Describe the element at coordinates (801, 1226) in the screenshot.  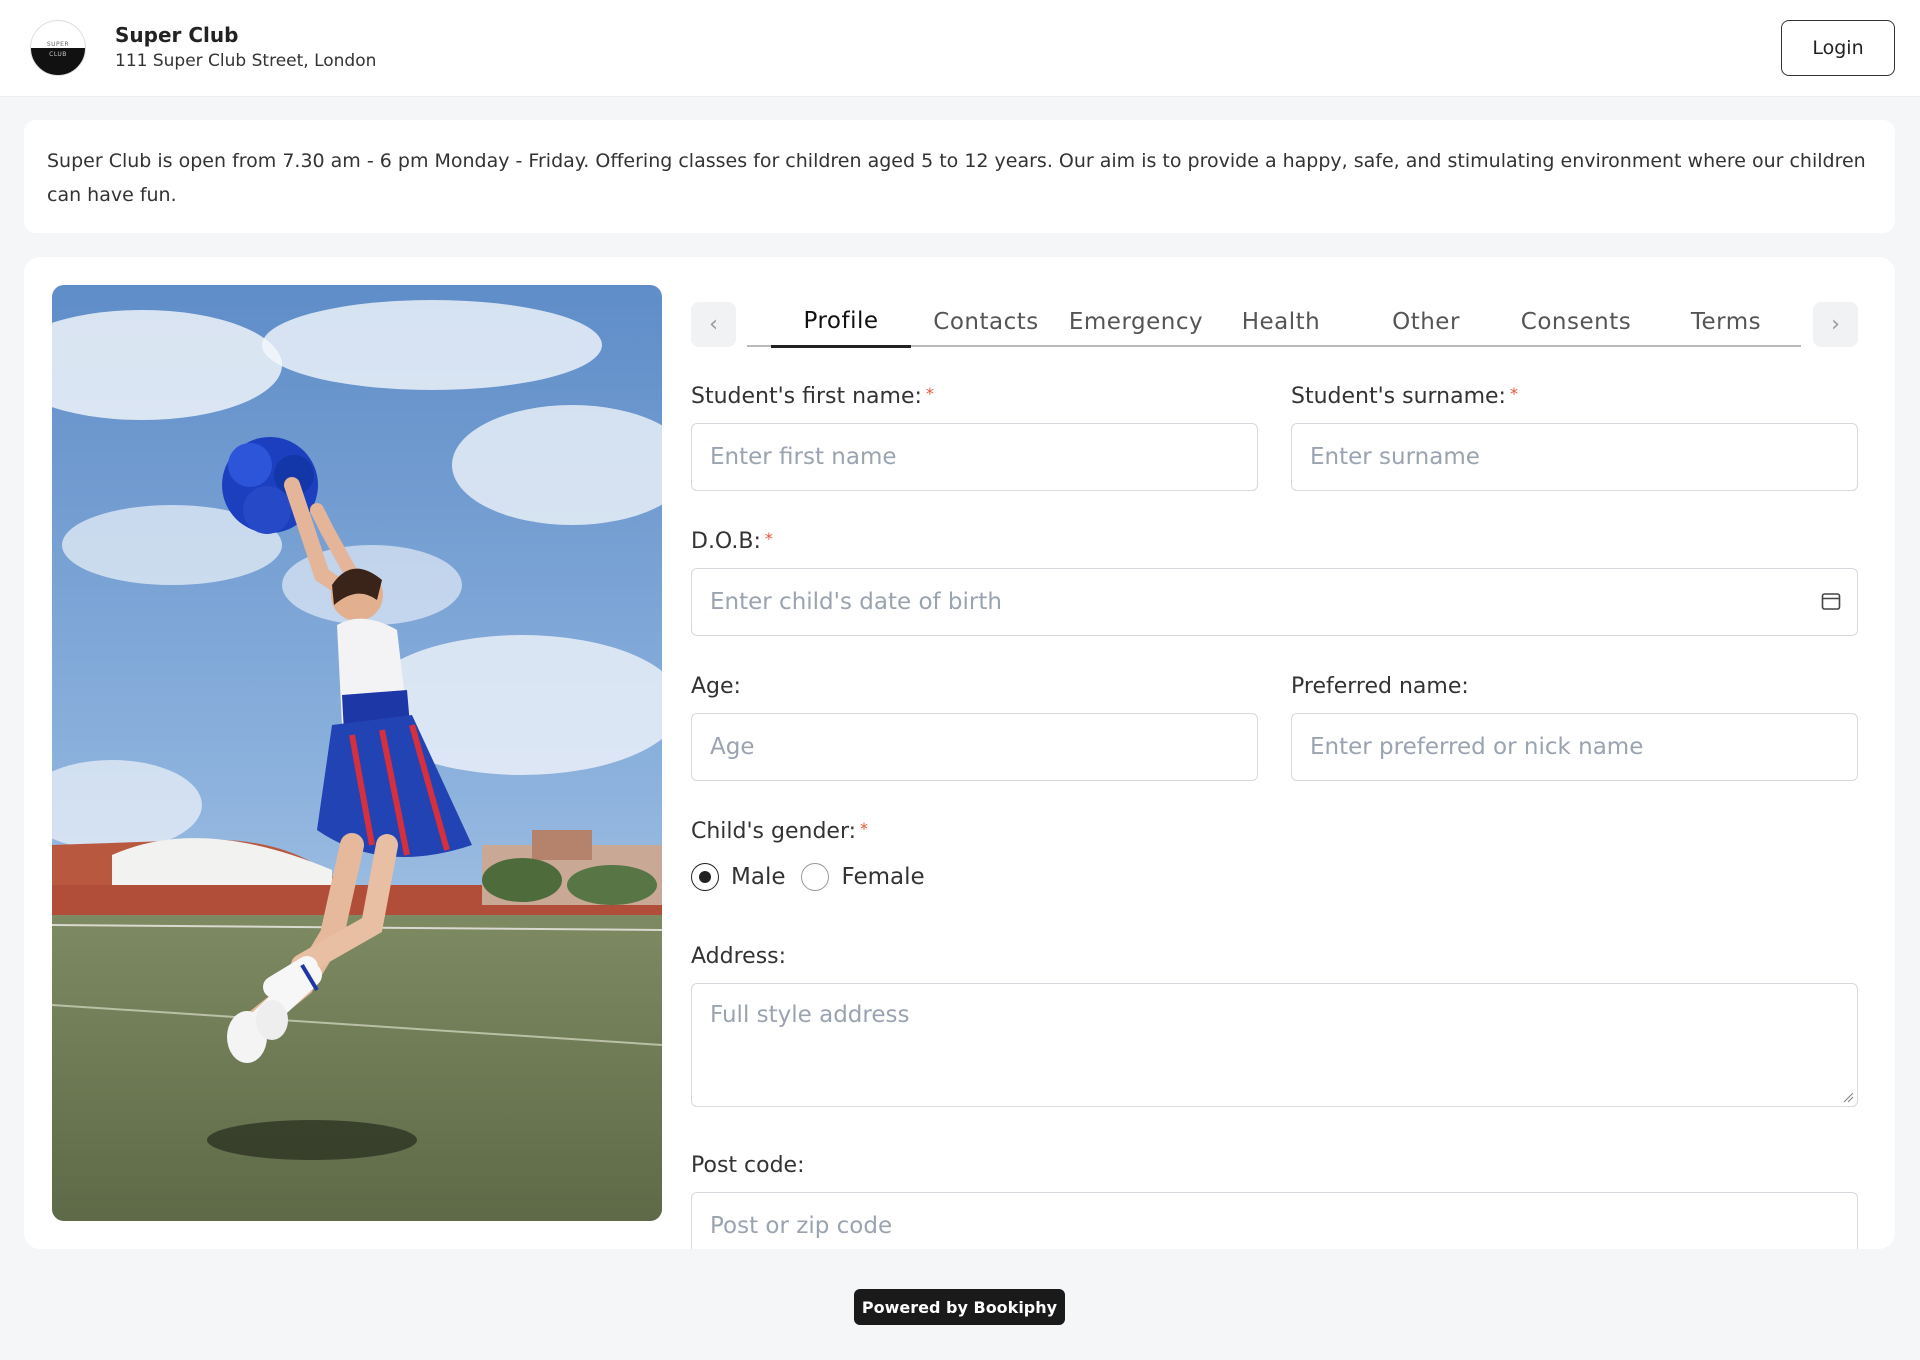
I see `postcode-placeholder: Post or zip code` at that location.